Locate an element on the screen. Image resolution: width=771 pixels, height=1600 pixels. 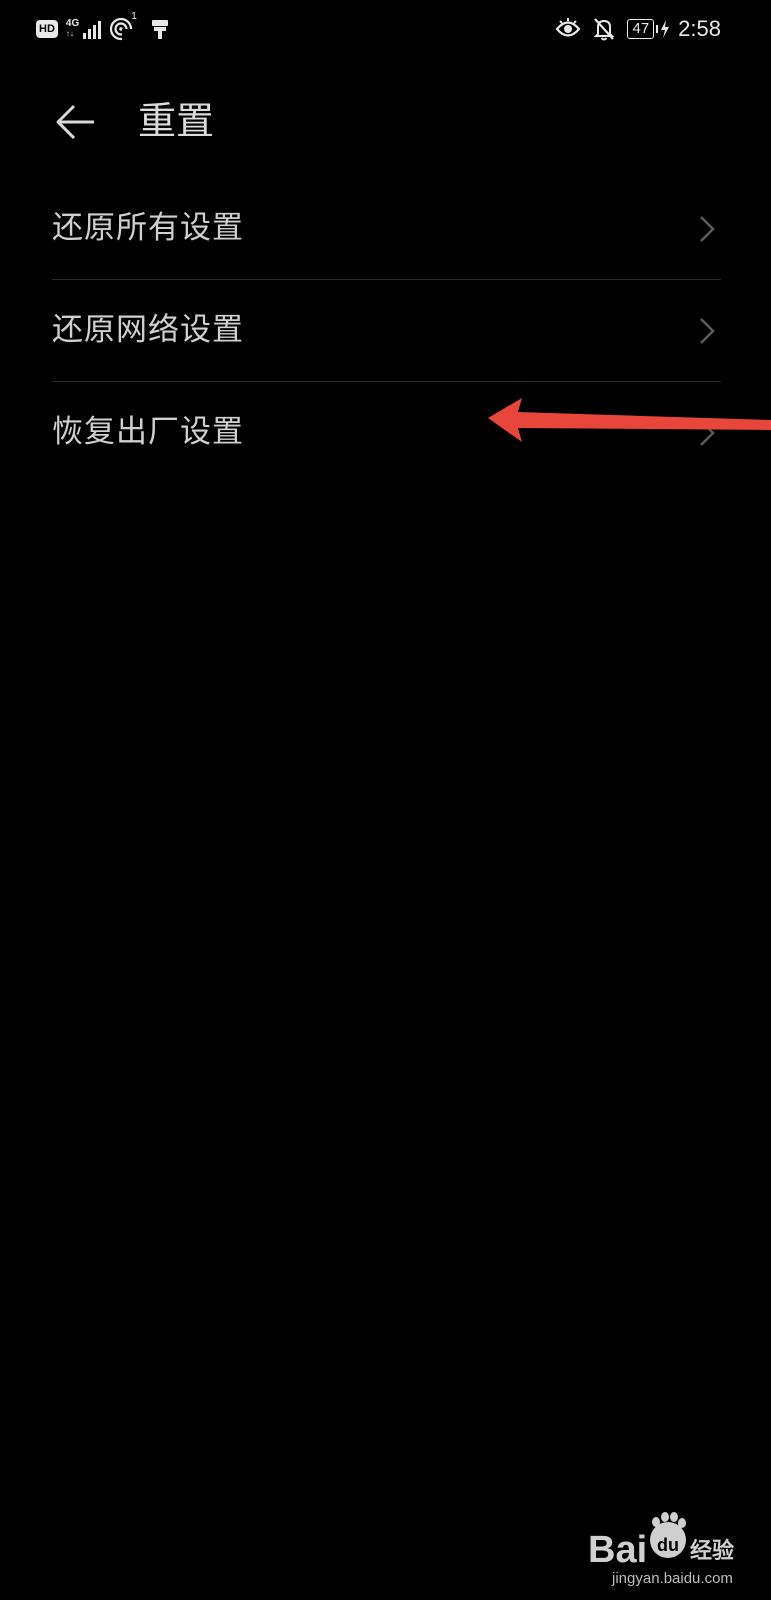
reset-network-settings-item: 还原网络设置 is located at coordinates (385, 331).